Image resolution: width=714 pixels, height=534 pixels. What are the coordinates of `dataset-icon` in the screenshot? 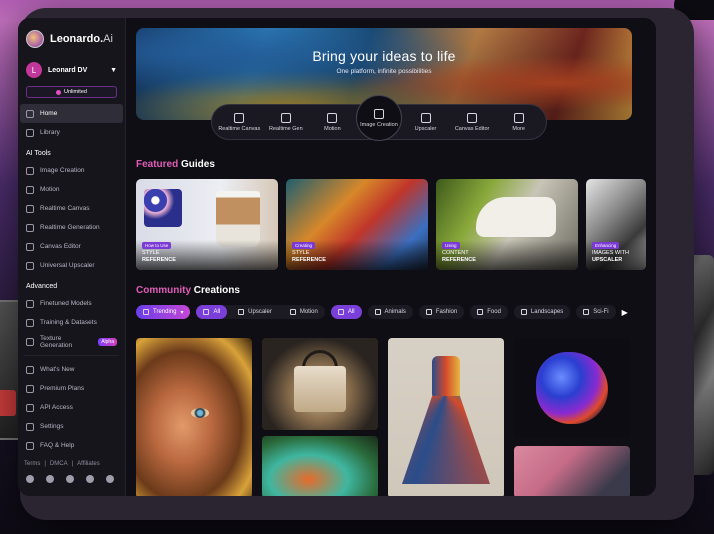 It's located at (30, 322).